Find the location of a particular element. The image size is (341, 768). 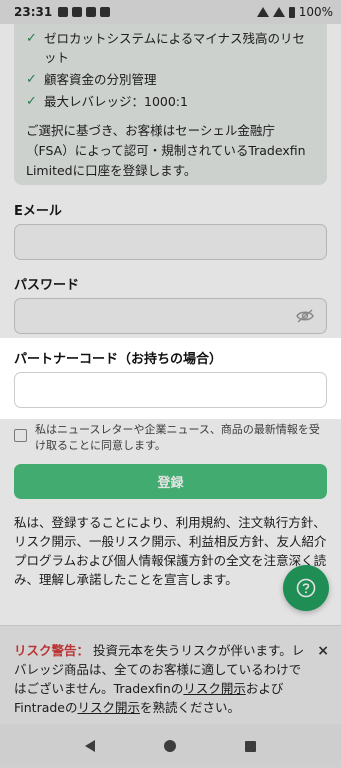

mail-icon is located at coordinates (63, 12).